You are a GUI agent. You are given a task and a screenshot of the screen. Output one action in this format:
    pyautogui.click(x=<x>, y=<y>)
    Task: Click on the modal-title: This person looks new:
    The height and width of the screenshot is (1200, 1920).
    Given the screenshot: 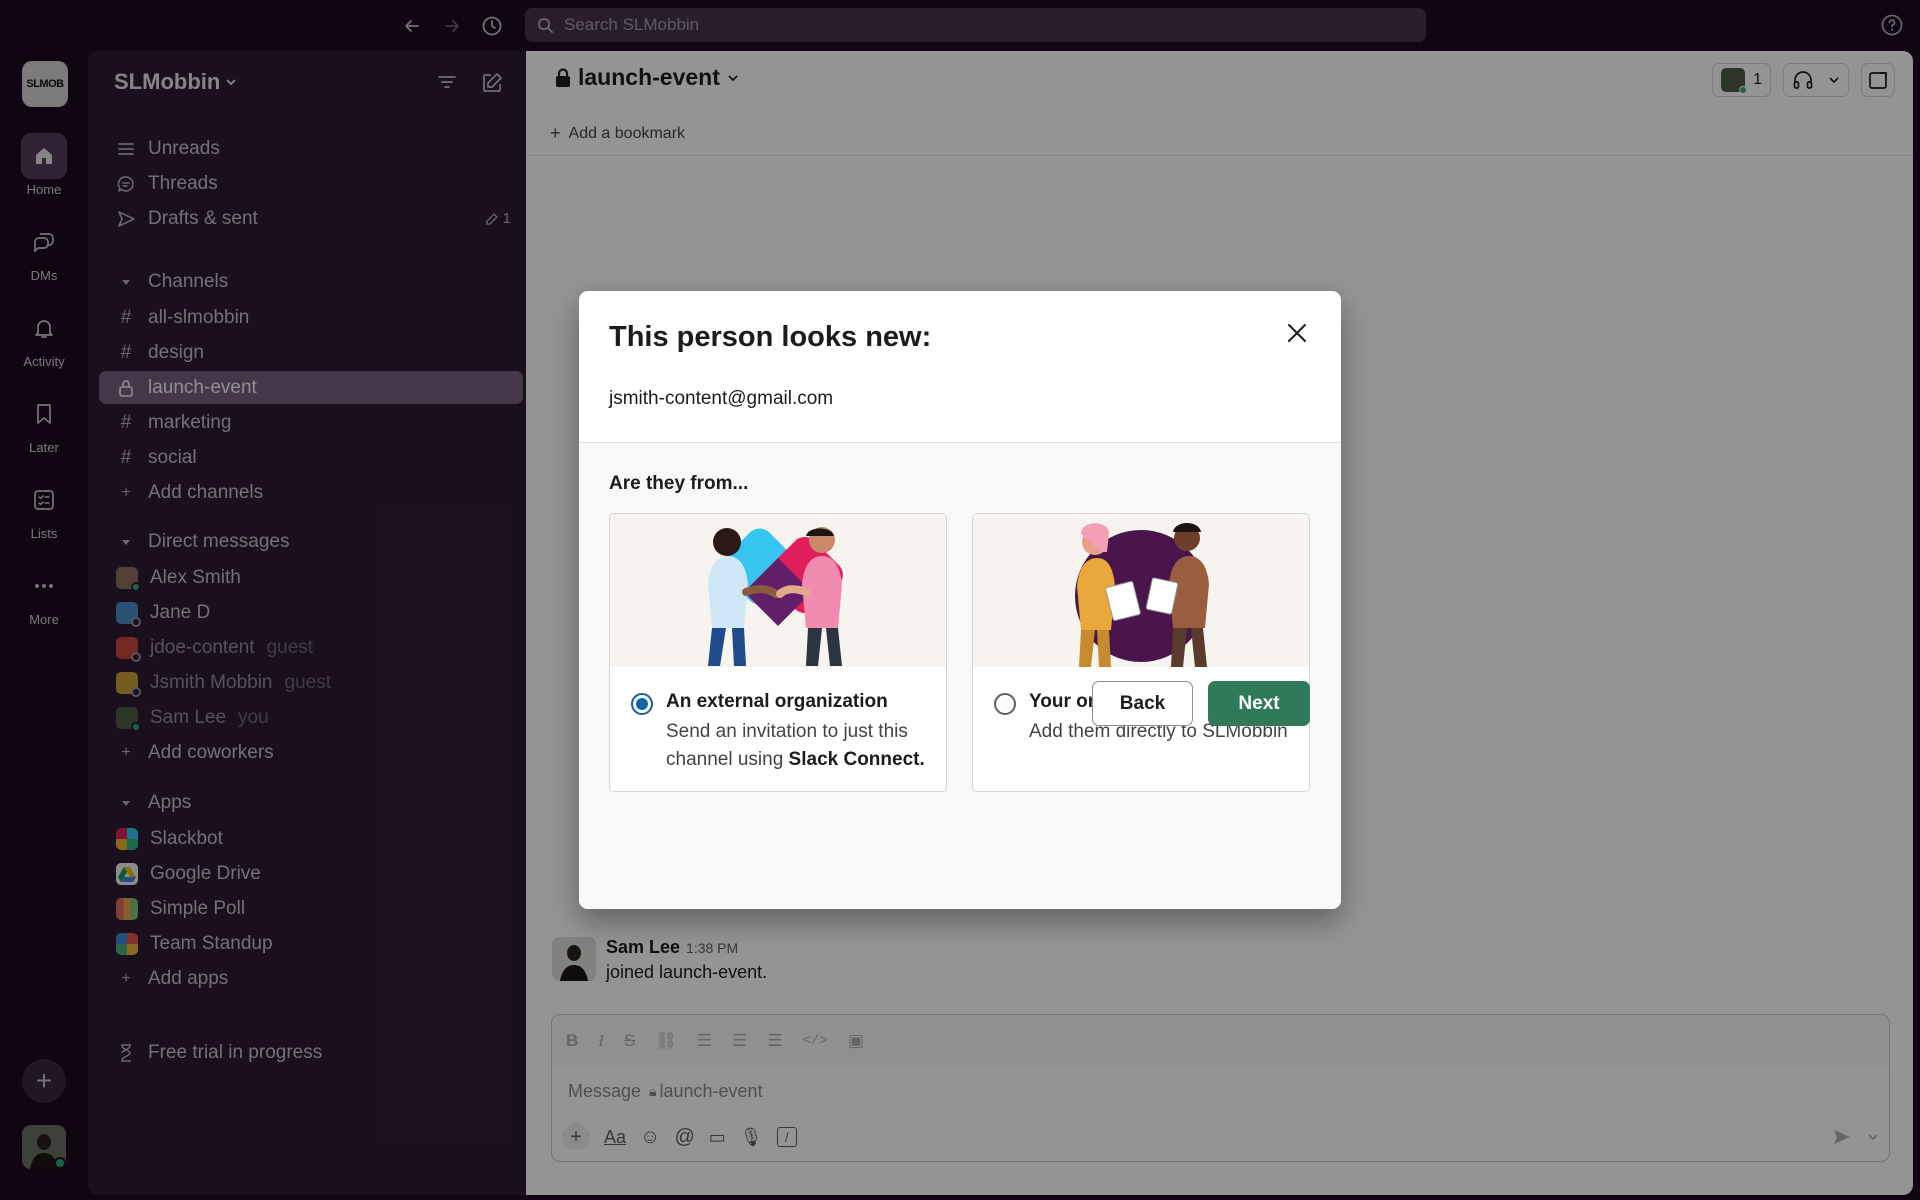 What is the action you would take?
    pyautogui.click(x=770, y=337)
    